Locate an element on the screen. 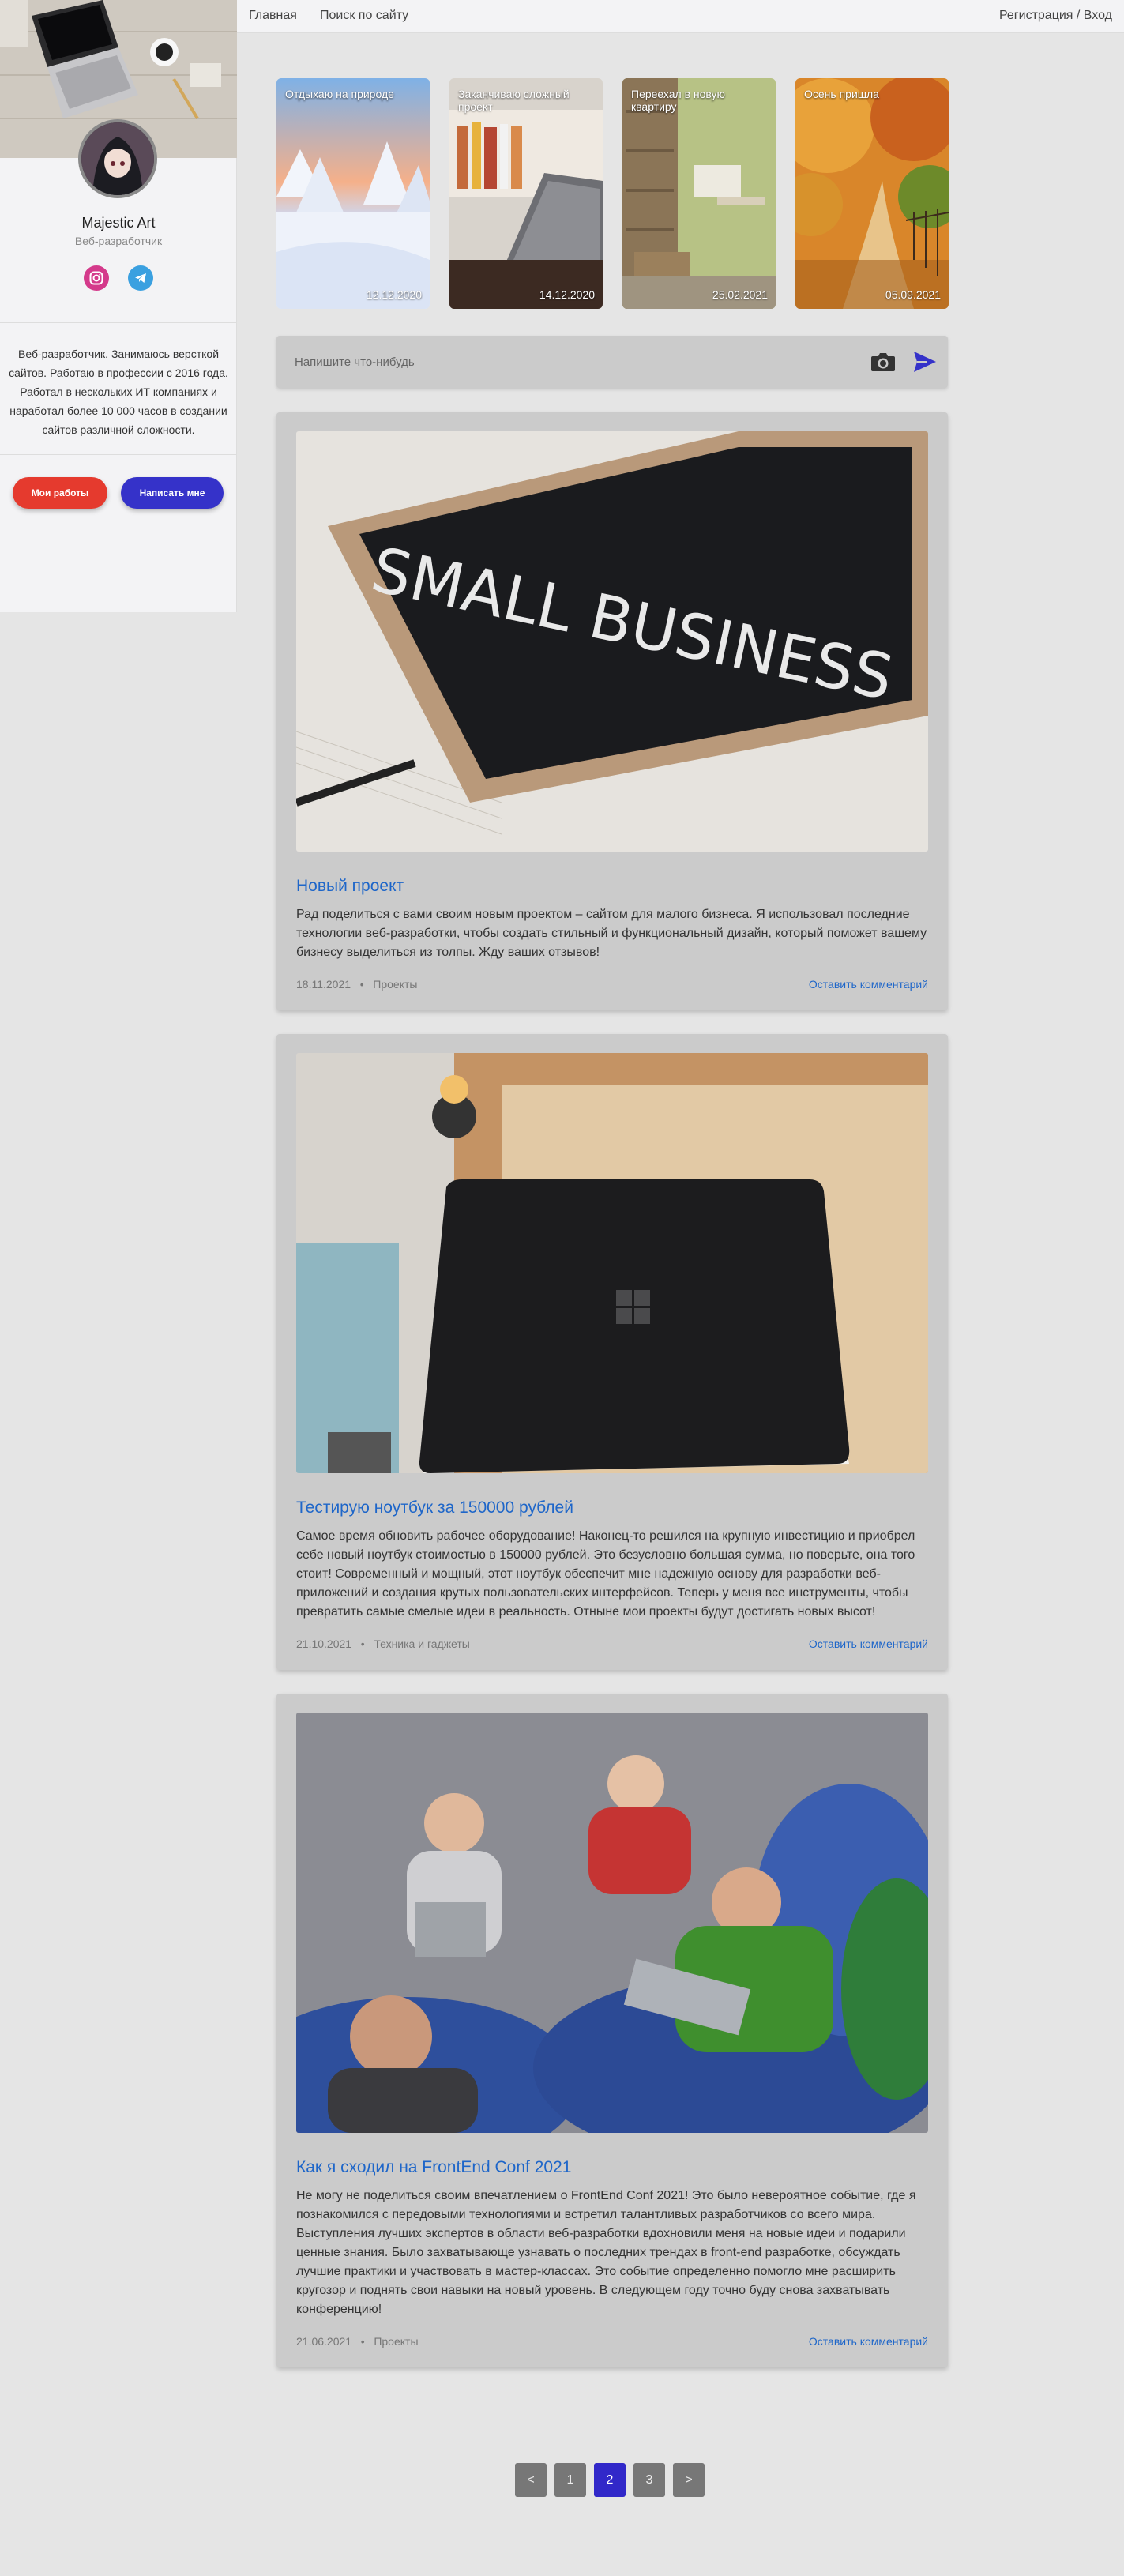 The image size is (1124, 2576). post-input is located at coordinates (571, 362).